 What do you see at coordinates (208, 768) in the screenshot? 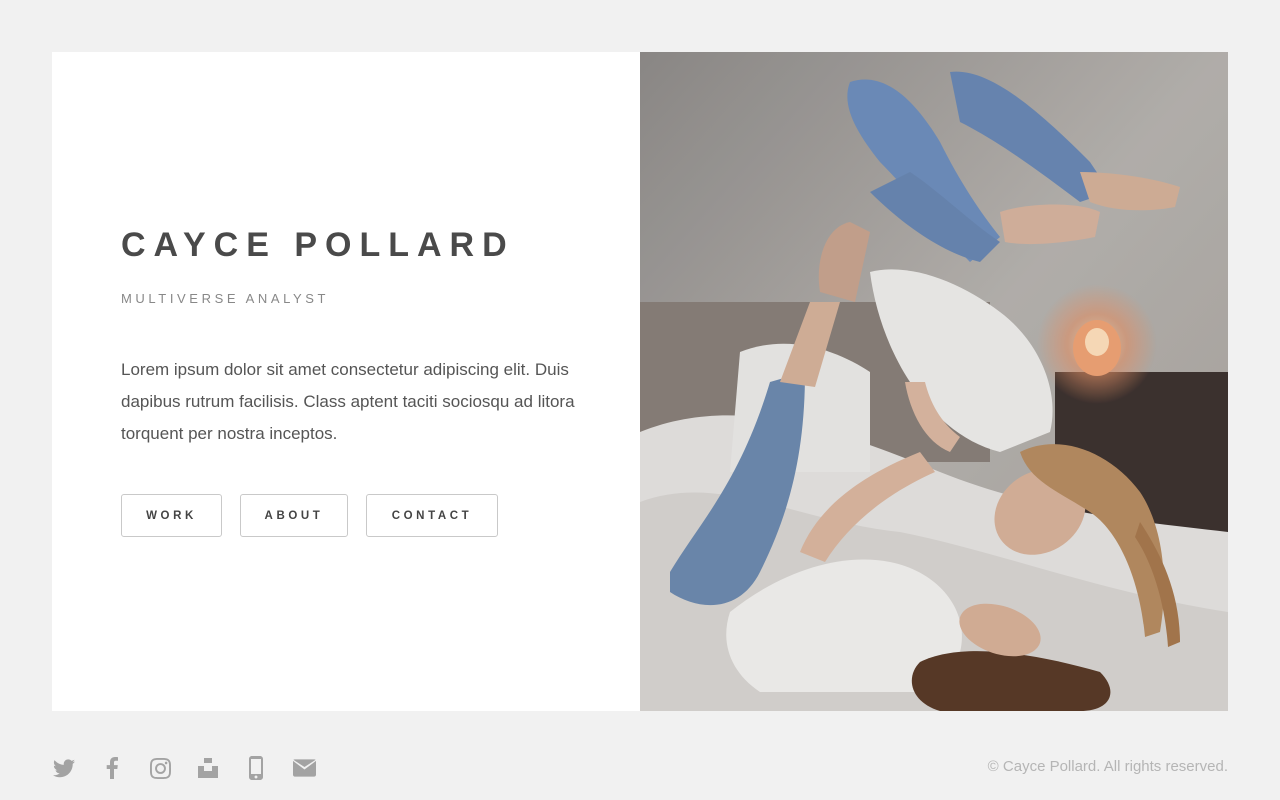
I see `unsplash-icon` at bounding box center [208, 768].